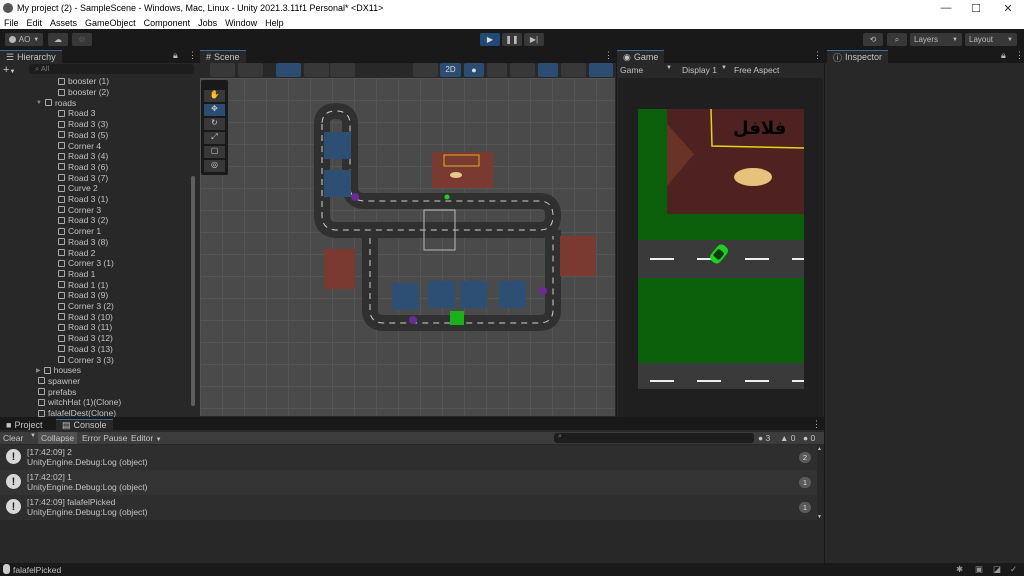 The height and width of the screenshot is (576, 1024). What do you see at coordinates (214, 96) in the screenshot?
I see `hand-tool: ✋` at bounding box center [214, 96].